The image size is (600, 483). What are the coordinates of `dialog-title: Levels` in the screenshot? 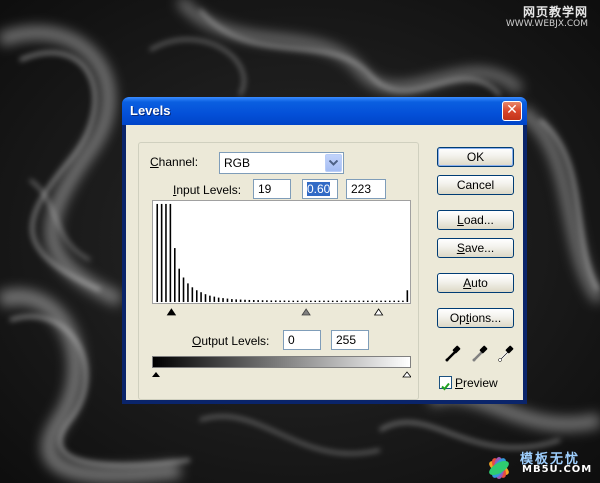 It's located at (150, 110).